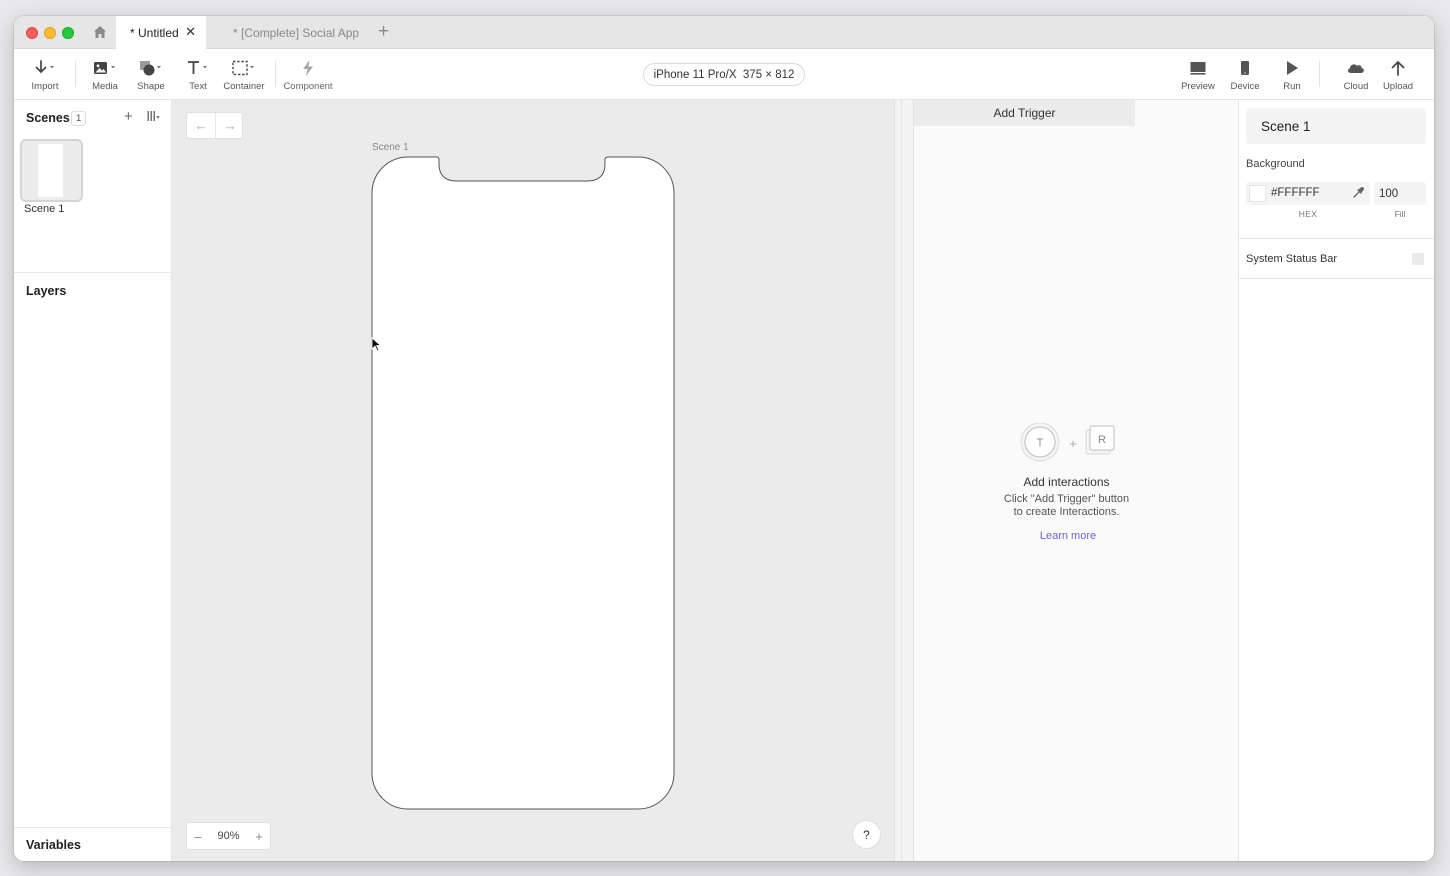 The height and width of the screenshot is (876, 1450). What do you see at coordinates (1356, 68) in the screenshot?
I see `cloud-icon` at bounding box center [1356, 68].